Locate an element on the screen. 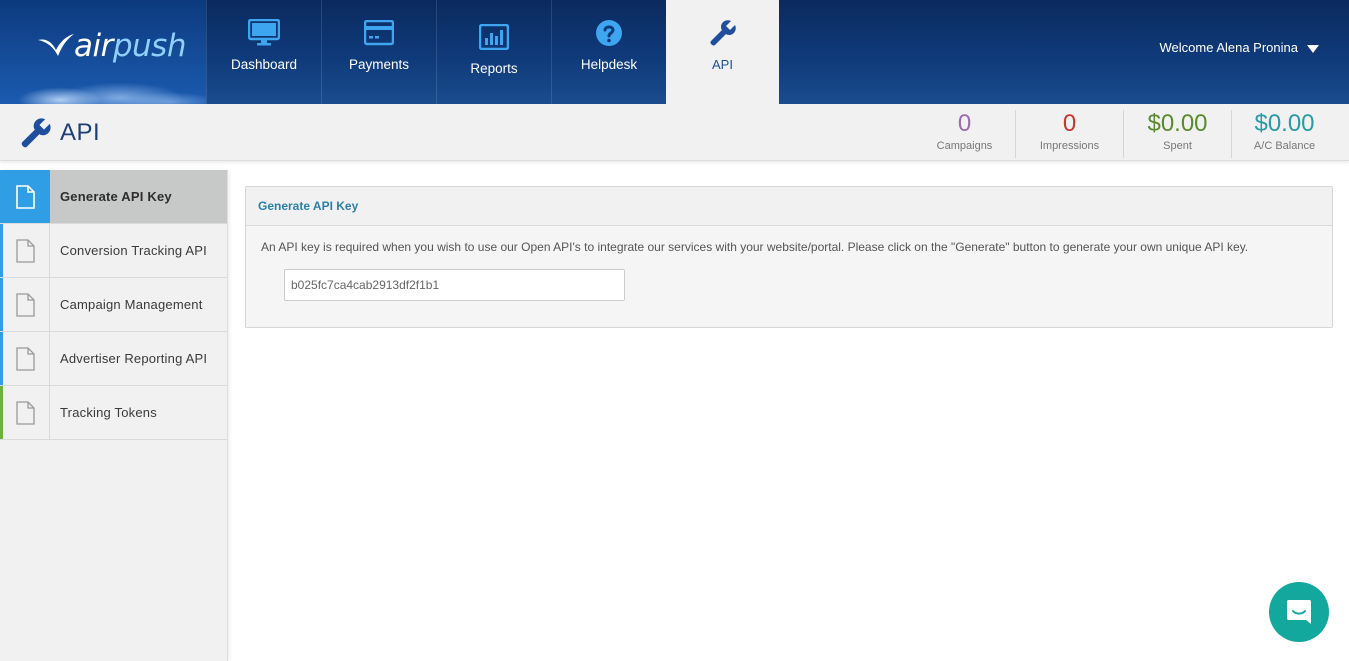 The width and height of the screenshot is (1349, 661). nav-helpdesk-label: Helpdesk is located at coordinates (609, 64).